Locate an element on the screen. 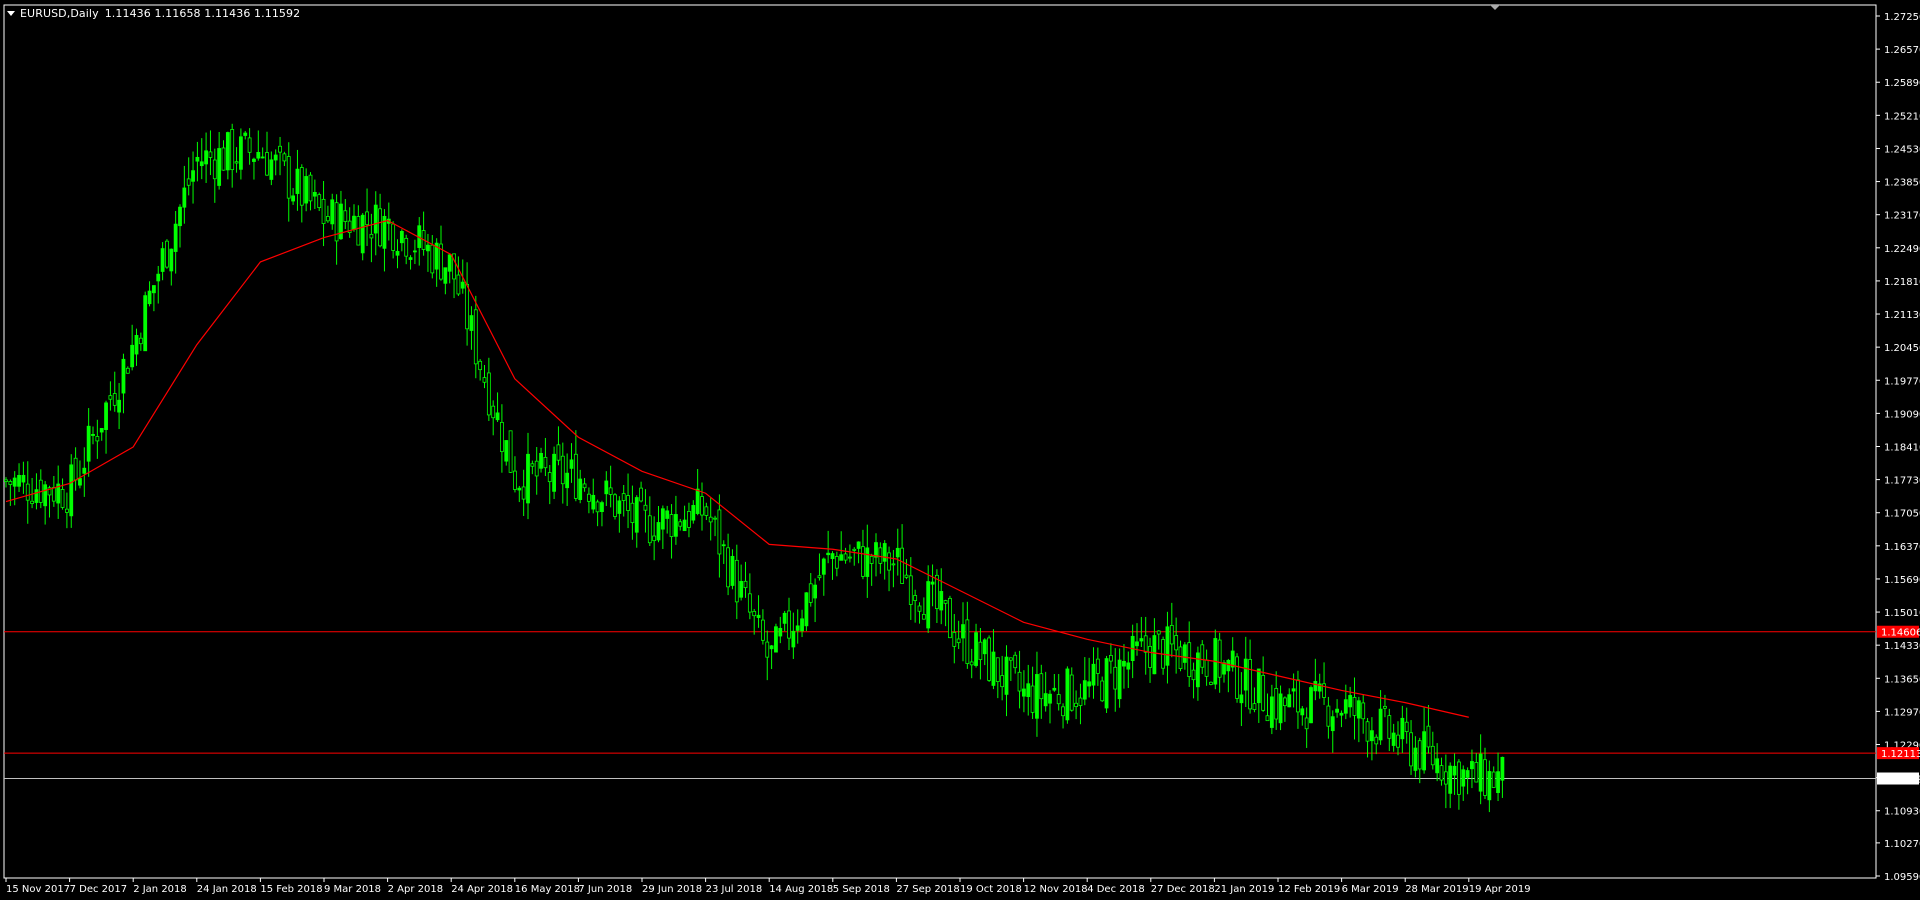 The width and height of the screenshot is (1920, 900). y-tick-label: 1.15010 is located at coordinates (1902, 613).